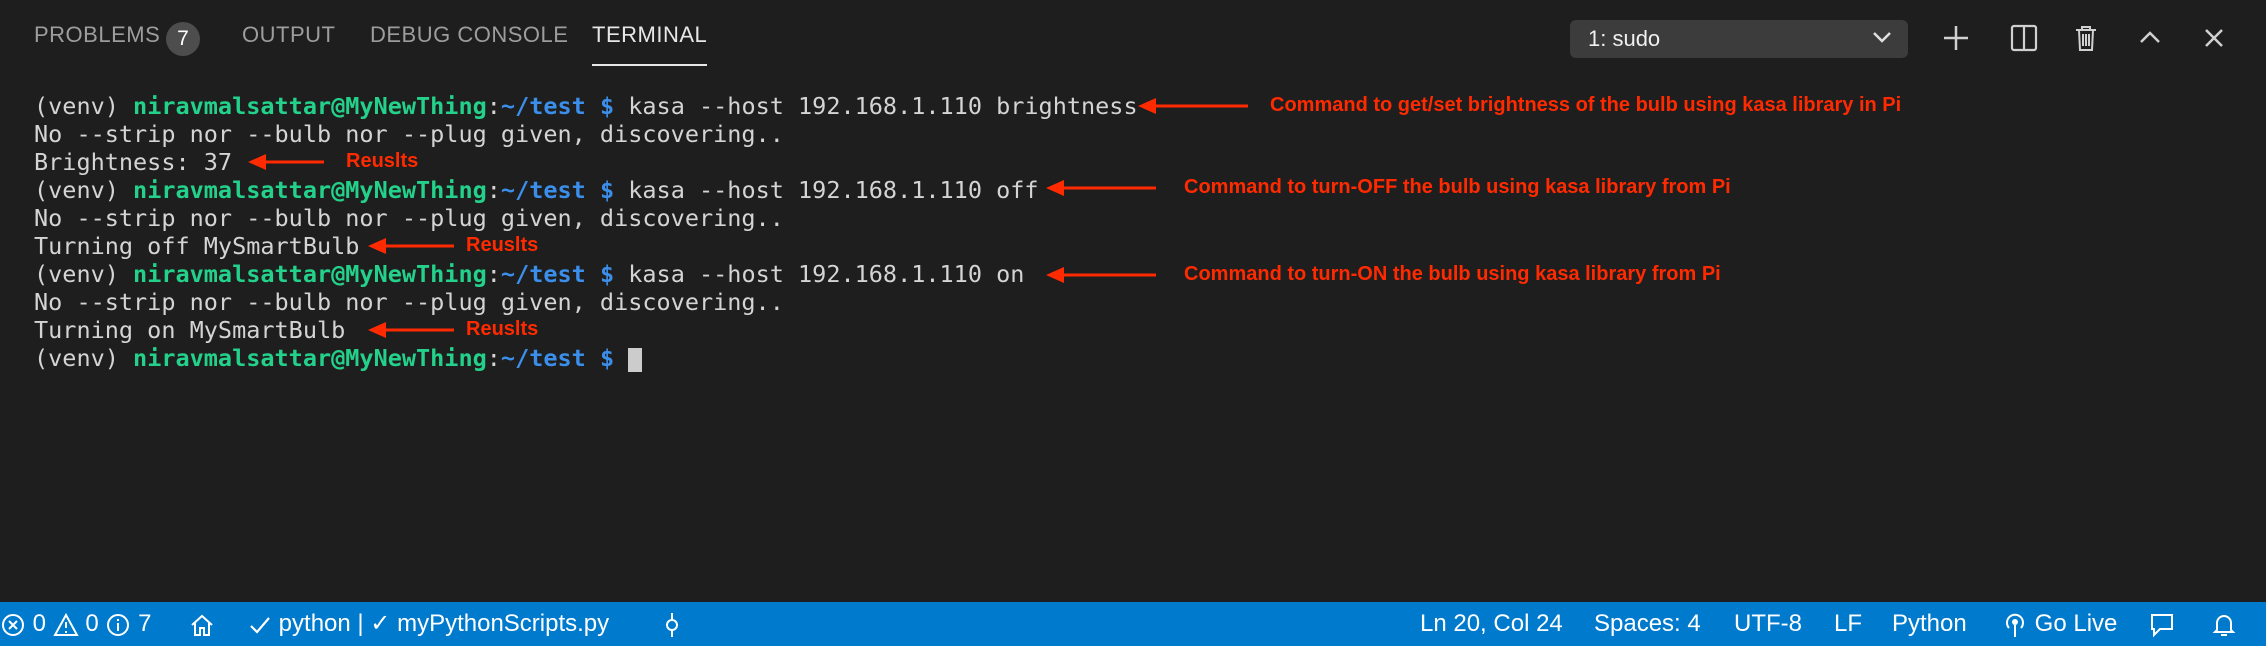 This screenshot has width=2266, height=646. Describe the element at coordinates (2076, 623) in the screenshot. I see `go-live-label: Go Live` at that location.